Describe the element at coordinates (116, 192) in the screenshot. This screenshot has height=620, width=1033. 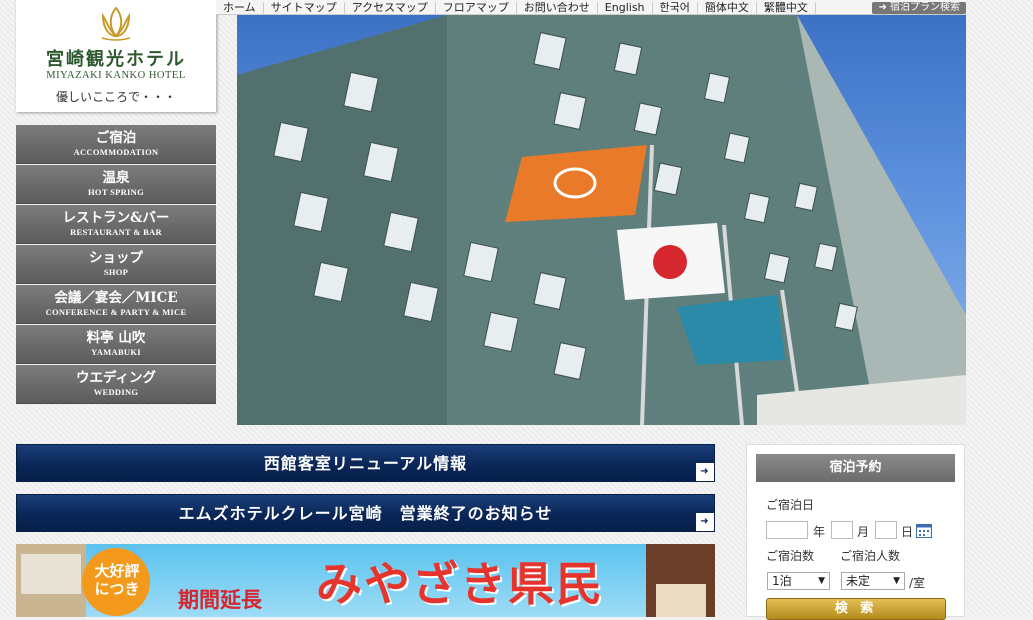
I see `nav-label-en: HOT SPRING` at that location.